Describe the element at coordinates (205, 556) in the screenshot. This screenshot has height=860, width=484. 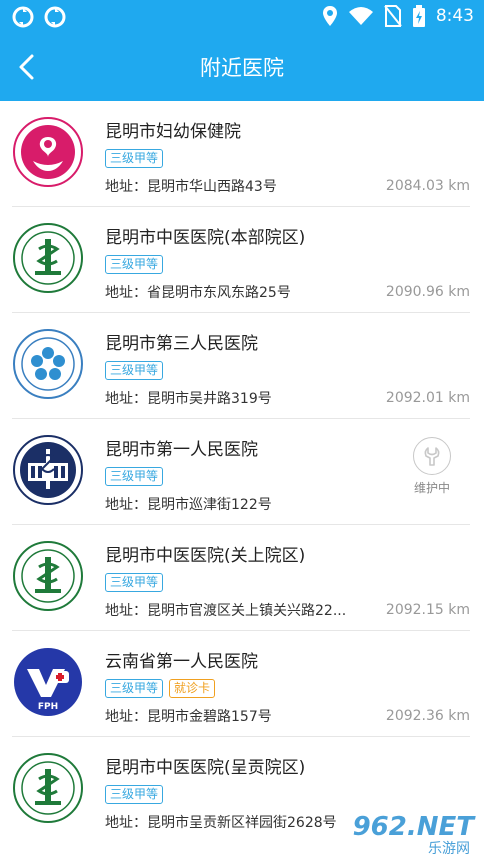
I see `hospital-name: 昆明市中医医院(关上院区)` at that location.